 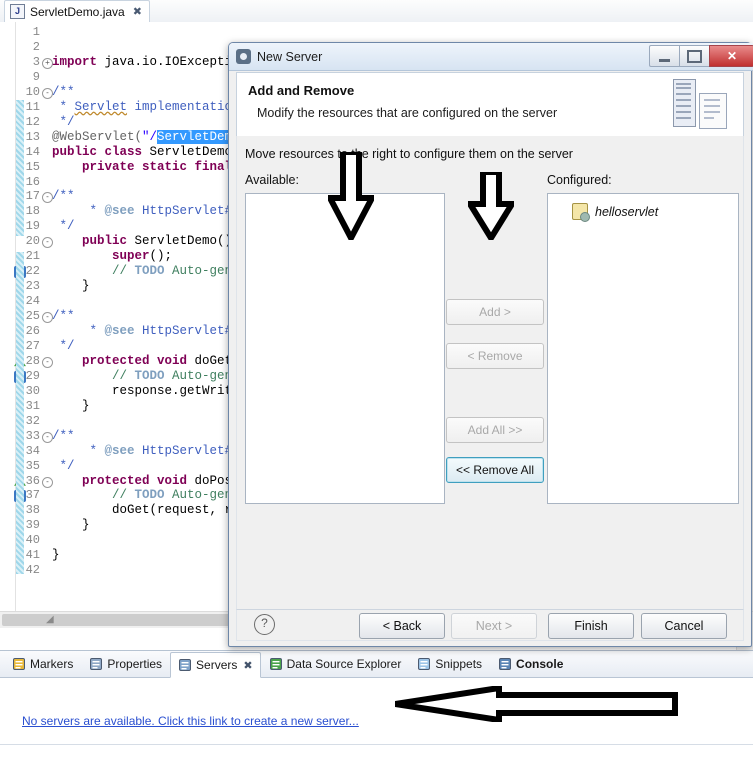 What do you see at coordinates (32, 345) in the screenshot?
I see `line-number: 27` at bounding box center [32, 345].